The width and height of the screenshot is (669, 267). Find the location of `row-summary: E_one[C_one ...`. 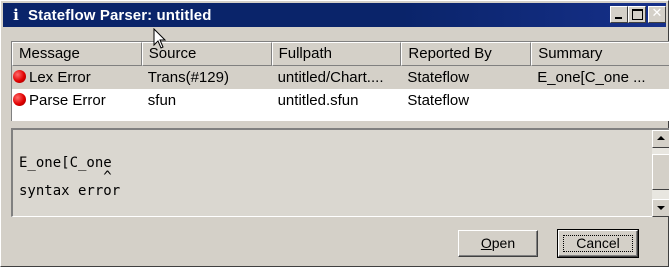

row-summary: E_one[C_one ... is located at coordinates (591, 77).